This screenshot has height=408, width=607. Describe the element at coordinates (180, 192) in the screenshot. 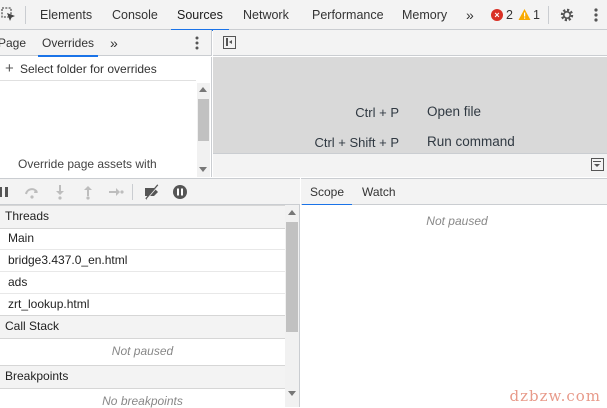

I see `pause-on-exceptions-icon` at that location.